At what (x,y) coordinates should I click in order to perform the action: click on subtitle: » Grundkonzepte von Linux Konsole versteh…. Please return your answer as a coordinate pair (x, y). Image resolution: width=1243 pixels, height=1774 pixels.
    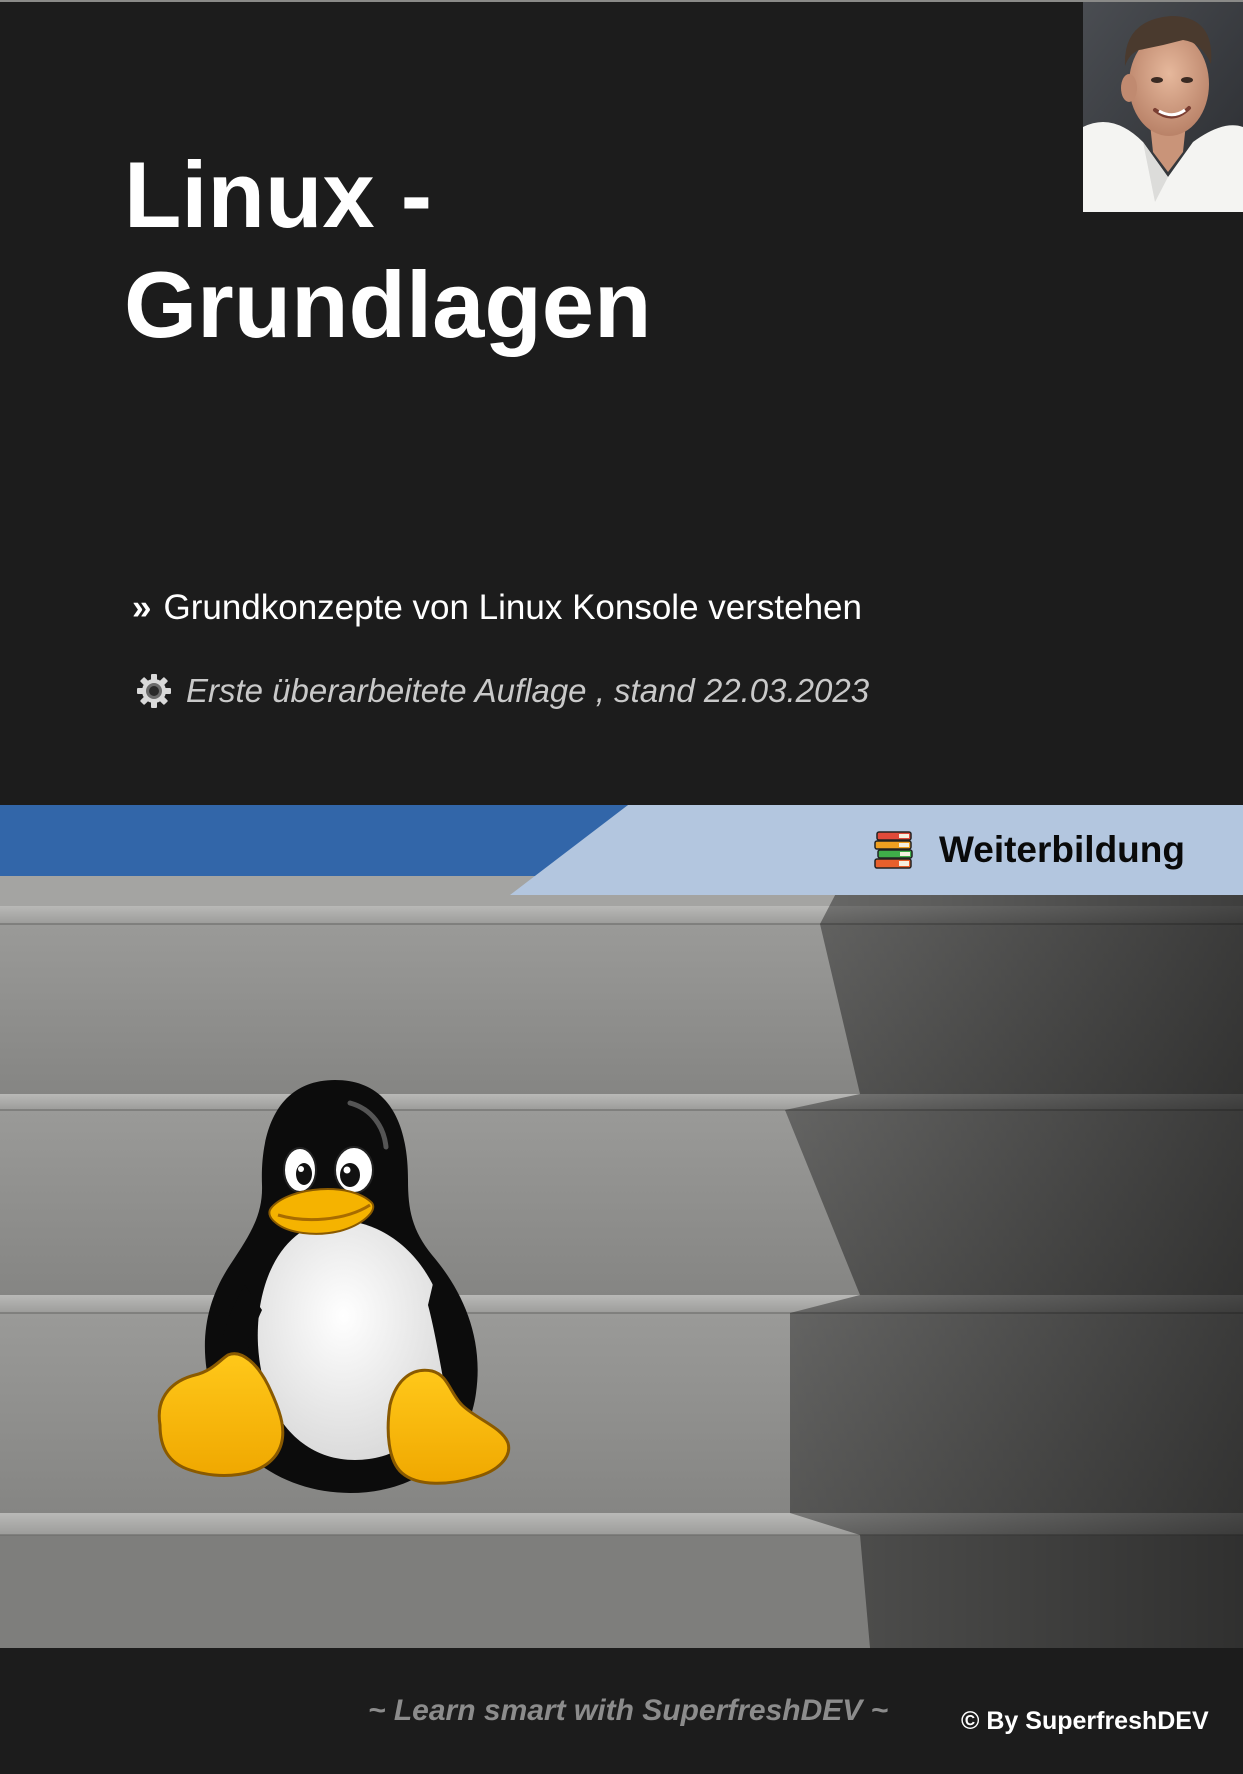
    Looking at the image, I should click on (497, 608).